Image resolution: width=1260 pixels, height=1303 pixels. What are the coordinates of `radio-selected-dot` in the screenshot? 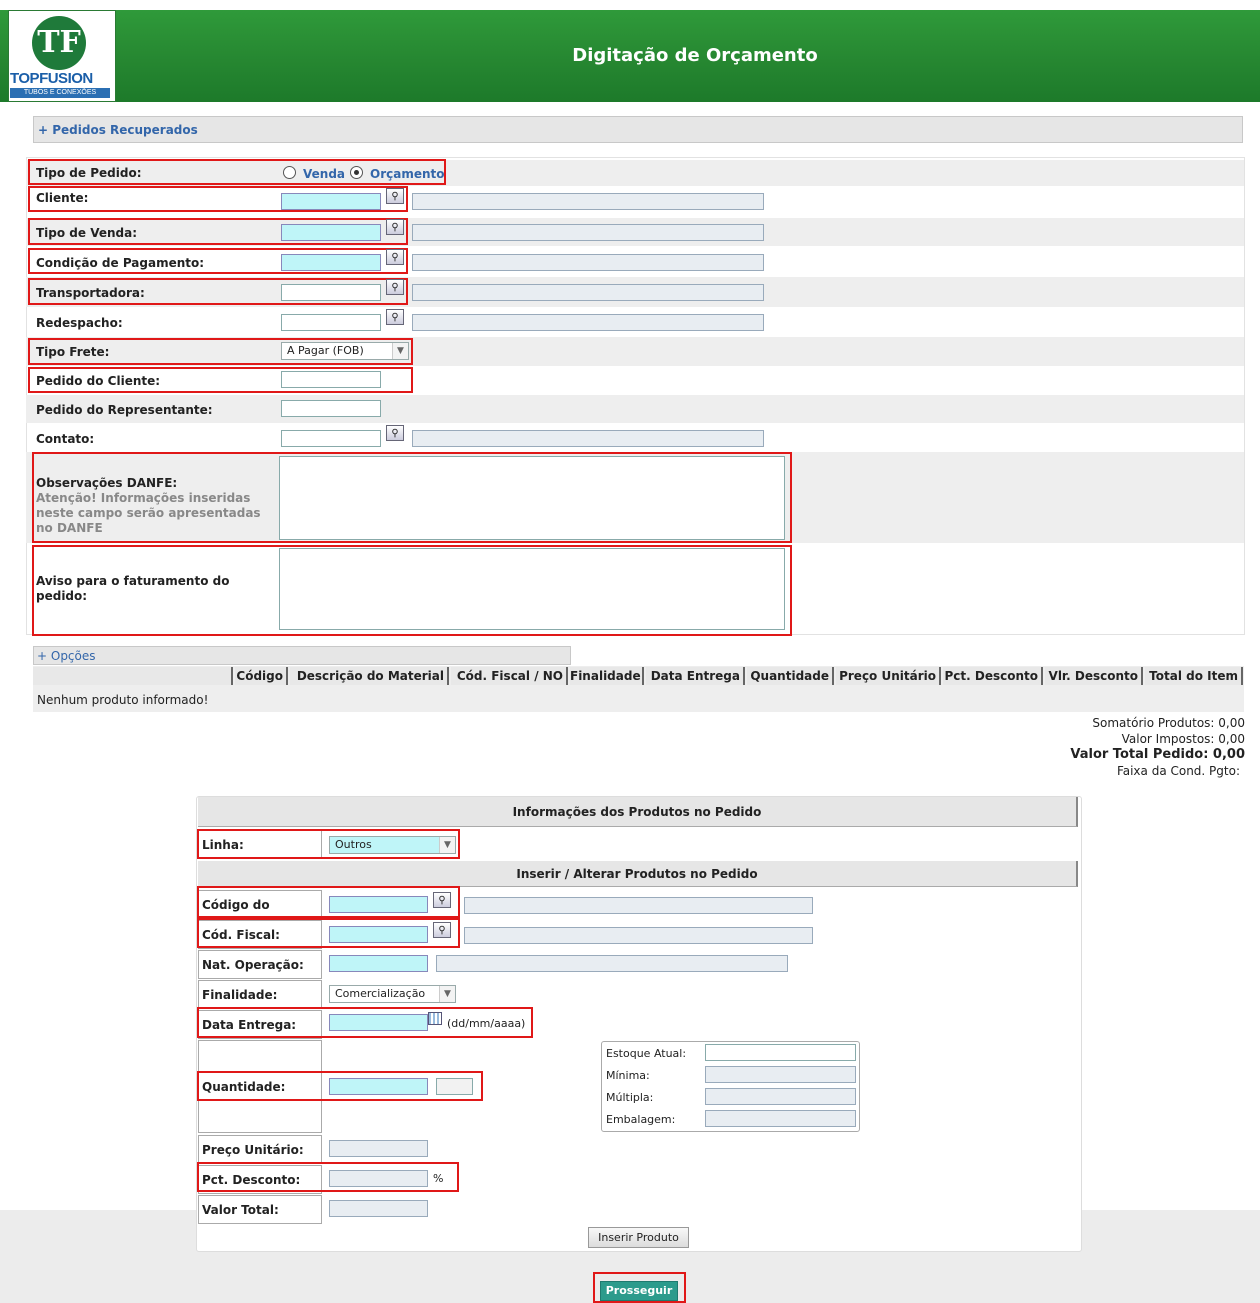 It's located at (356, 172).